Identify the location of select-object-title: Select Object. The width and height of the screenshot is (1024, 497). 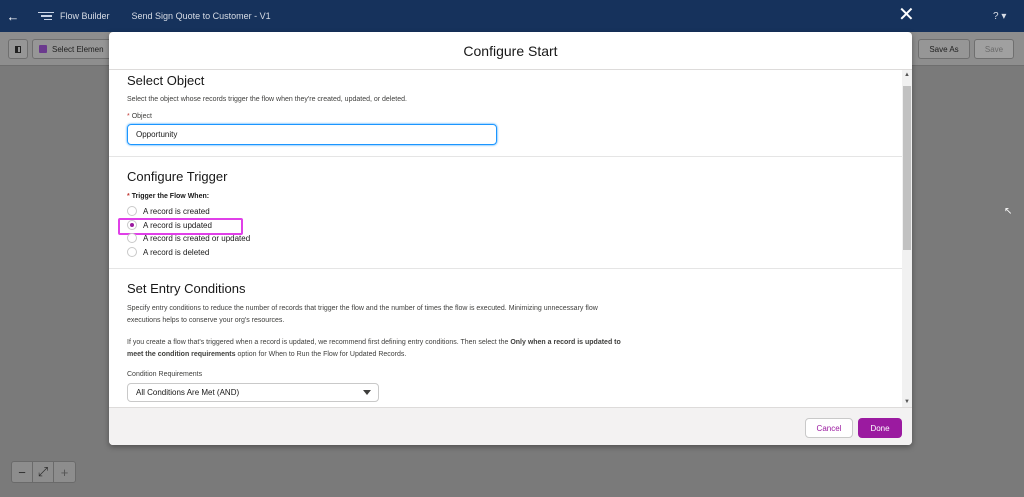
(166, 80).